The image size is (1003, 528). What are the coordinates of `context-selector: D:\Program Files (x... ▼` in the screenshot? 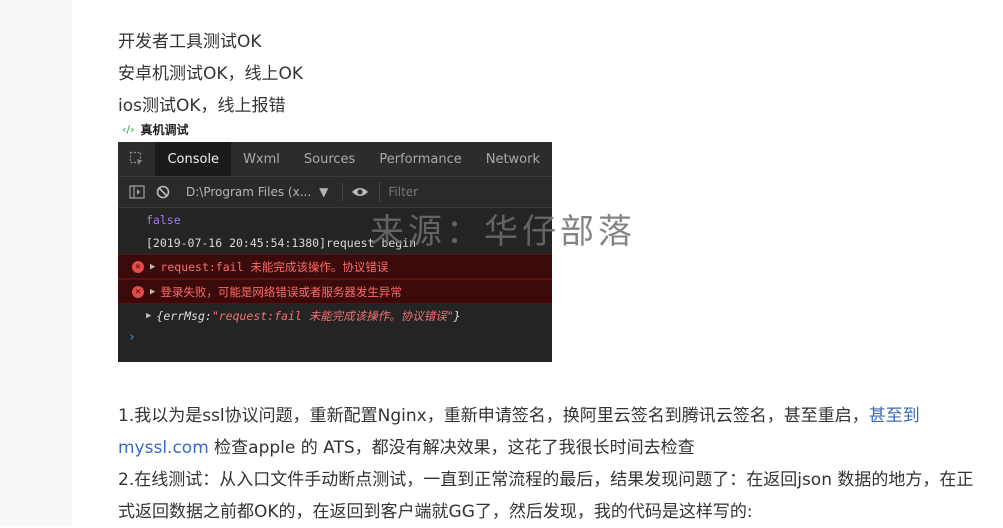 It's located at (257, 192).